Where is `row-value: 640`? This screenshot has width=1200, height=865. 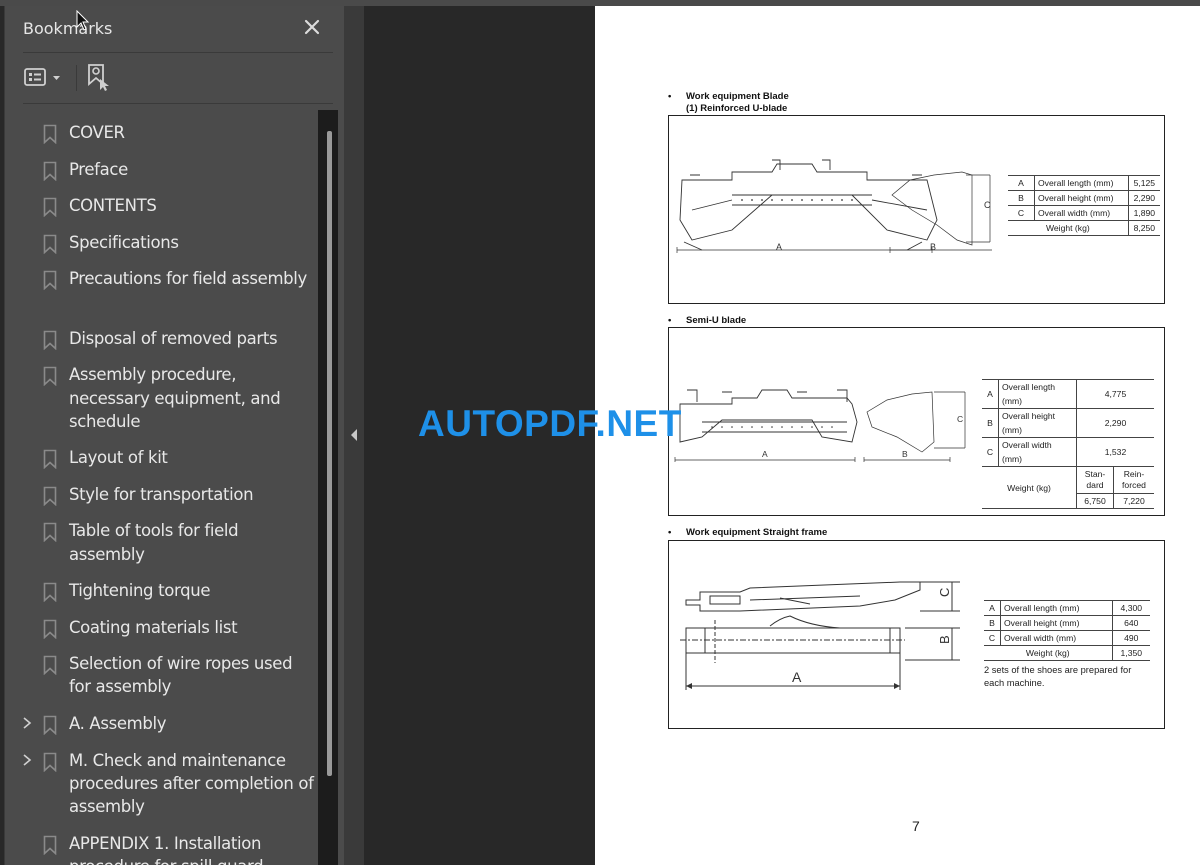 row-value: 640 is located at coordinates (1131, 623).